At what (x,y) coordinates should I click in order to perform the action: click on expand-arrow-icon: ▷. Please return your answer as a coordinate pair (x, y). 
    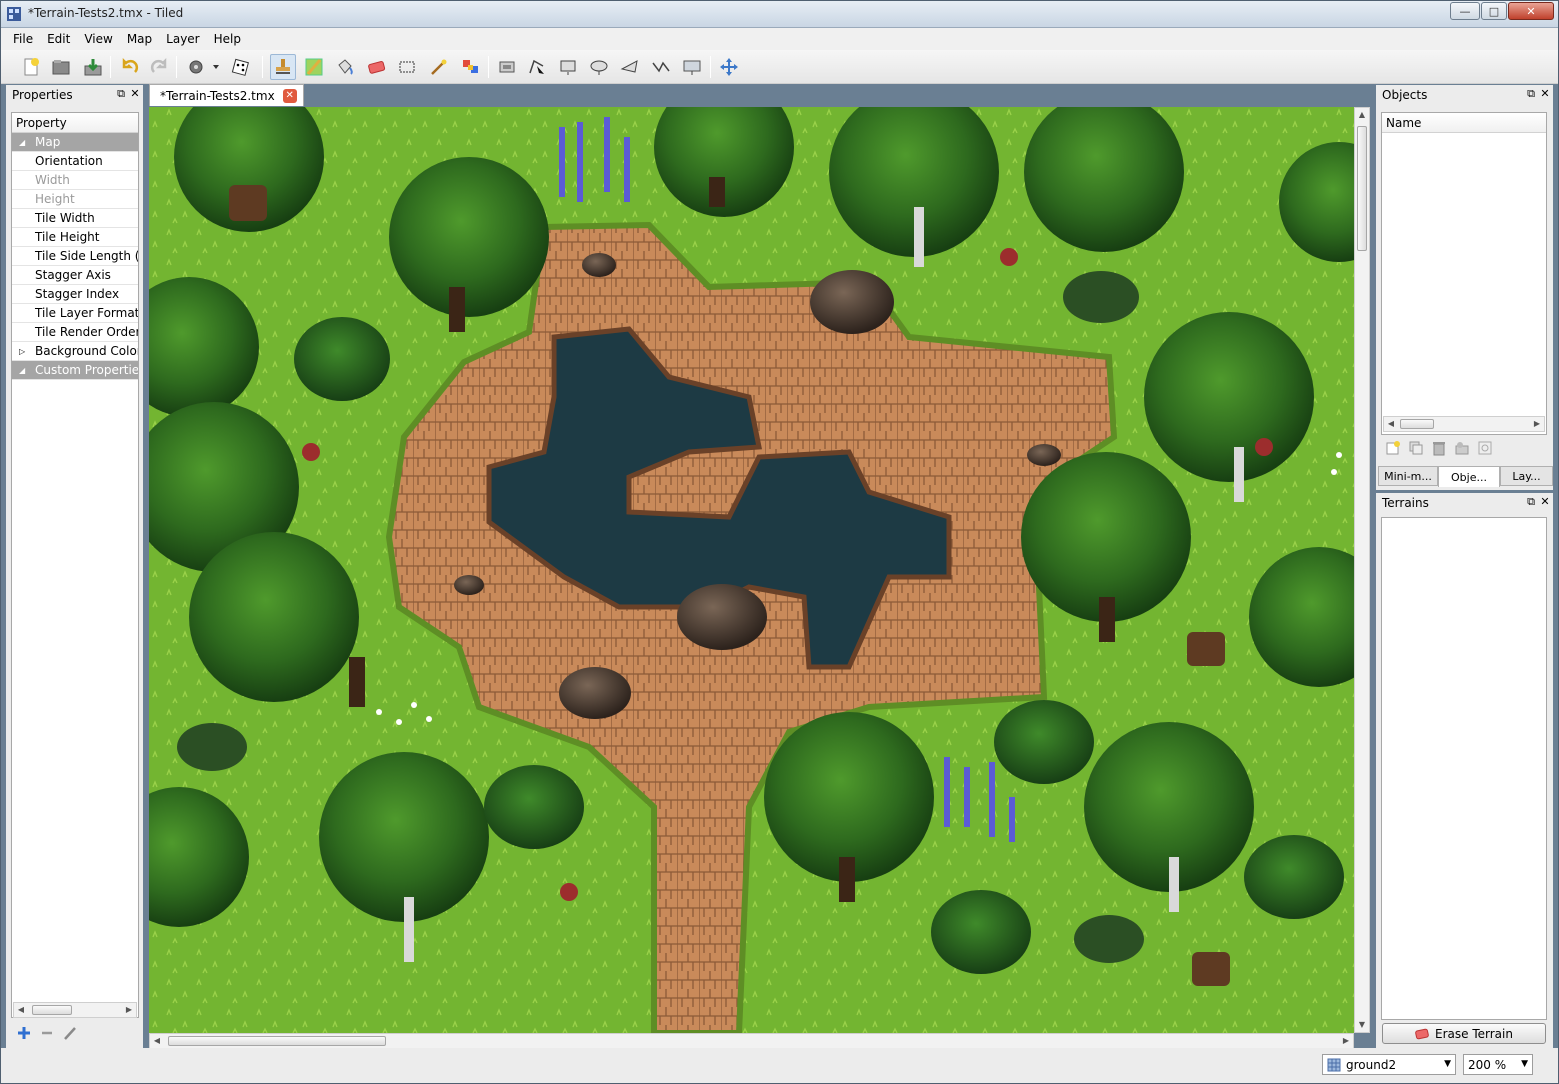
    Looking at the image, I should click on (22, 351).